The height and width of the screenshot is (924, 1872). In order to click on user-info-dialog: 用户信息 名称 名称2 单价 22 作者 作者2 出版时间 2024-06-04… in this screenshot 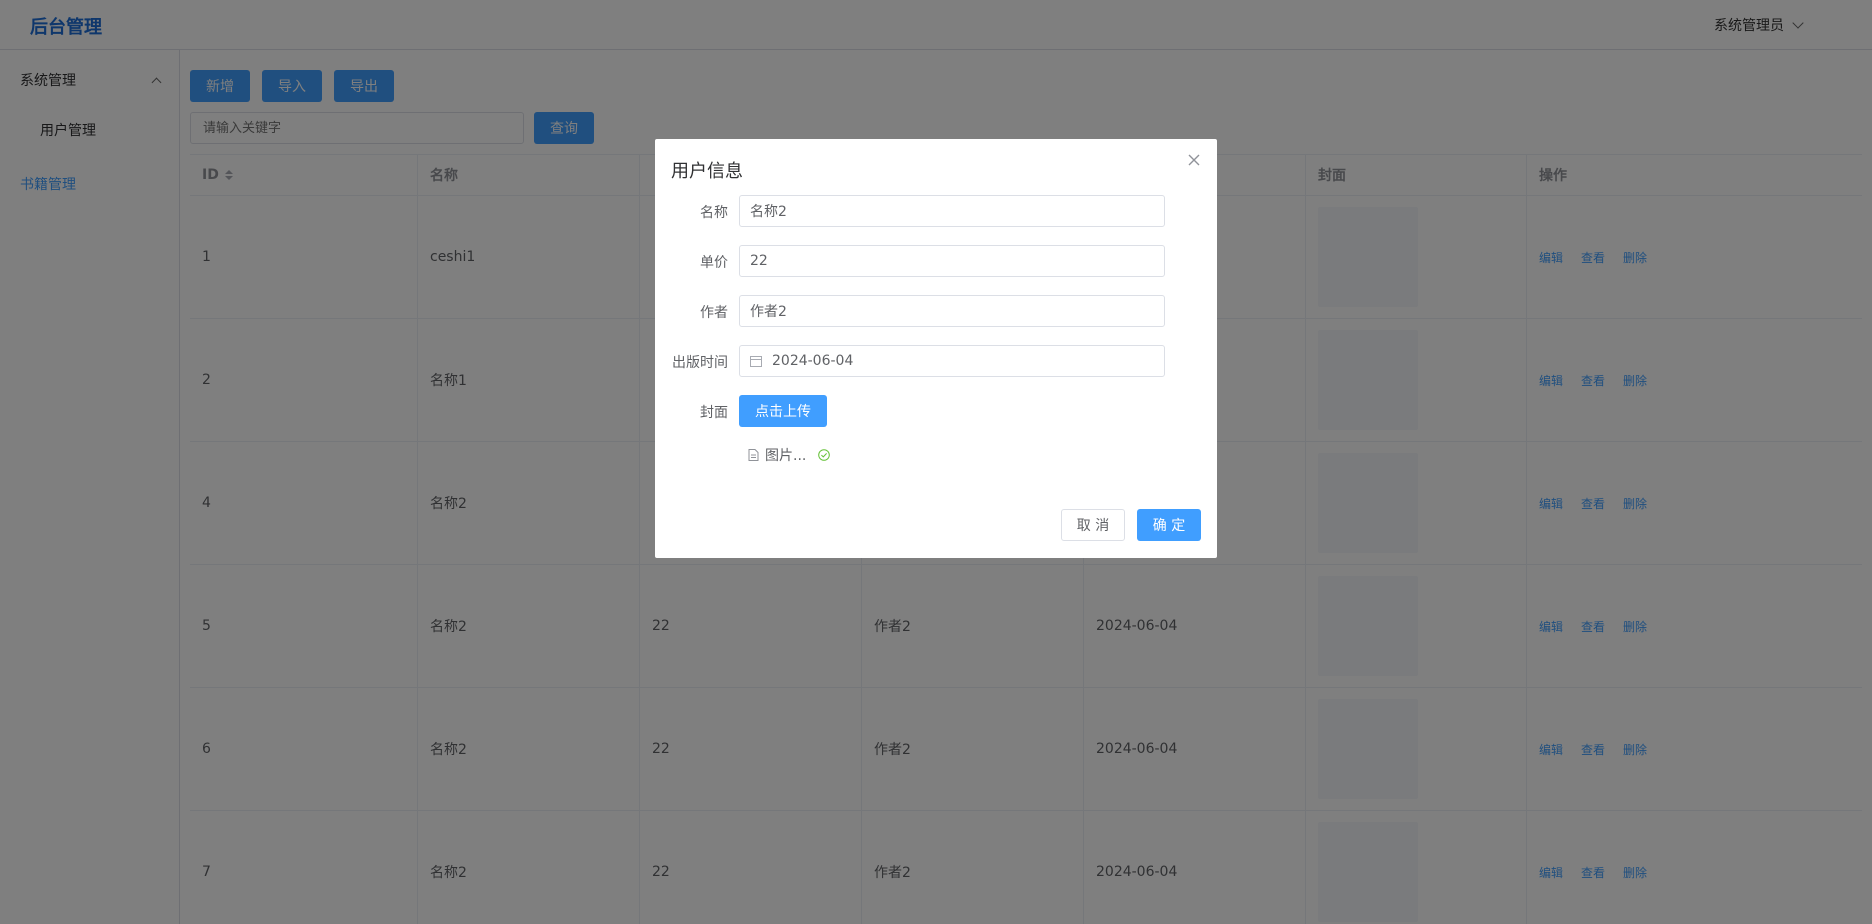, I will do `click(936, 348)`.